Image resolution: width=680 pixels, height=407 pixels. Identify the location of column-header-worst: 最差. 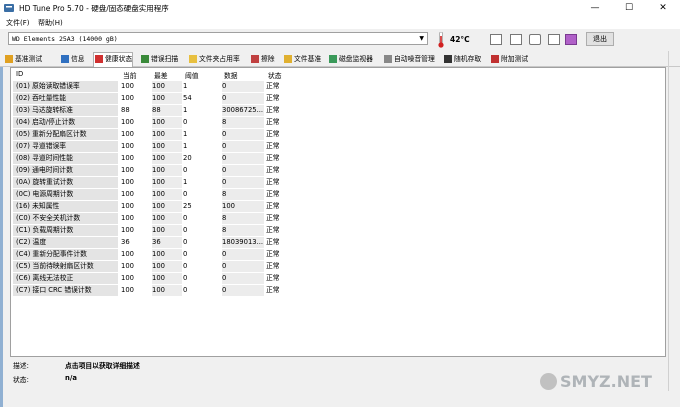
(161, 75).